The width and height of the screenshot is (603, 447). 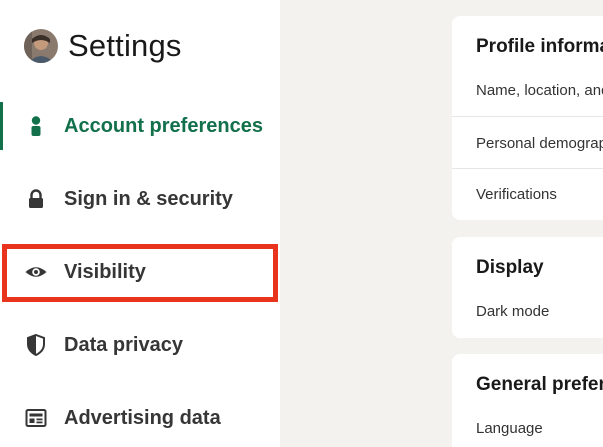 What do you see at coordinates (509, 428) in the screenshot?
I see `general-row-language: Language` at bounding box center [509, 428].